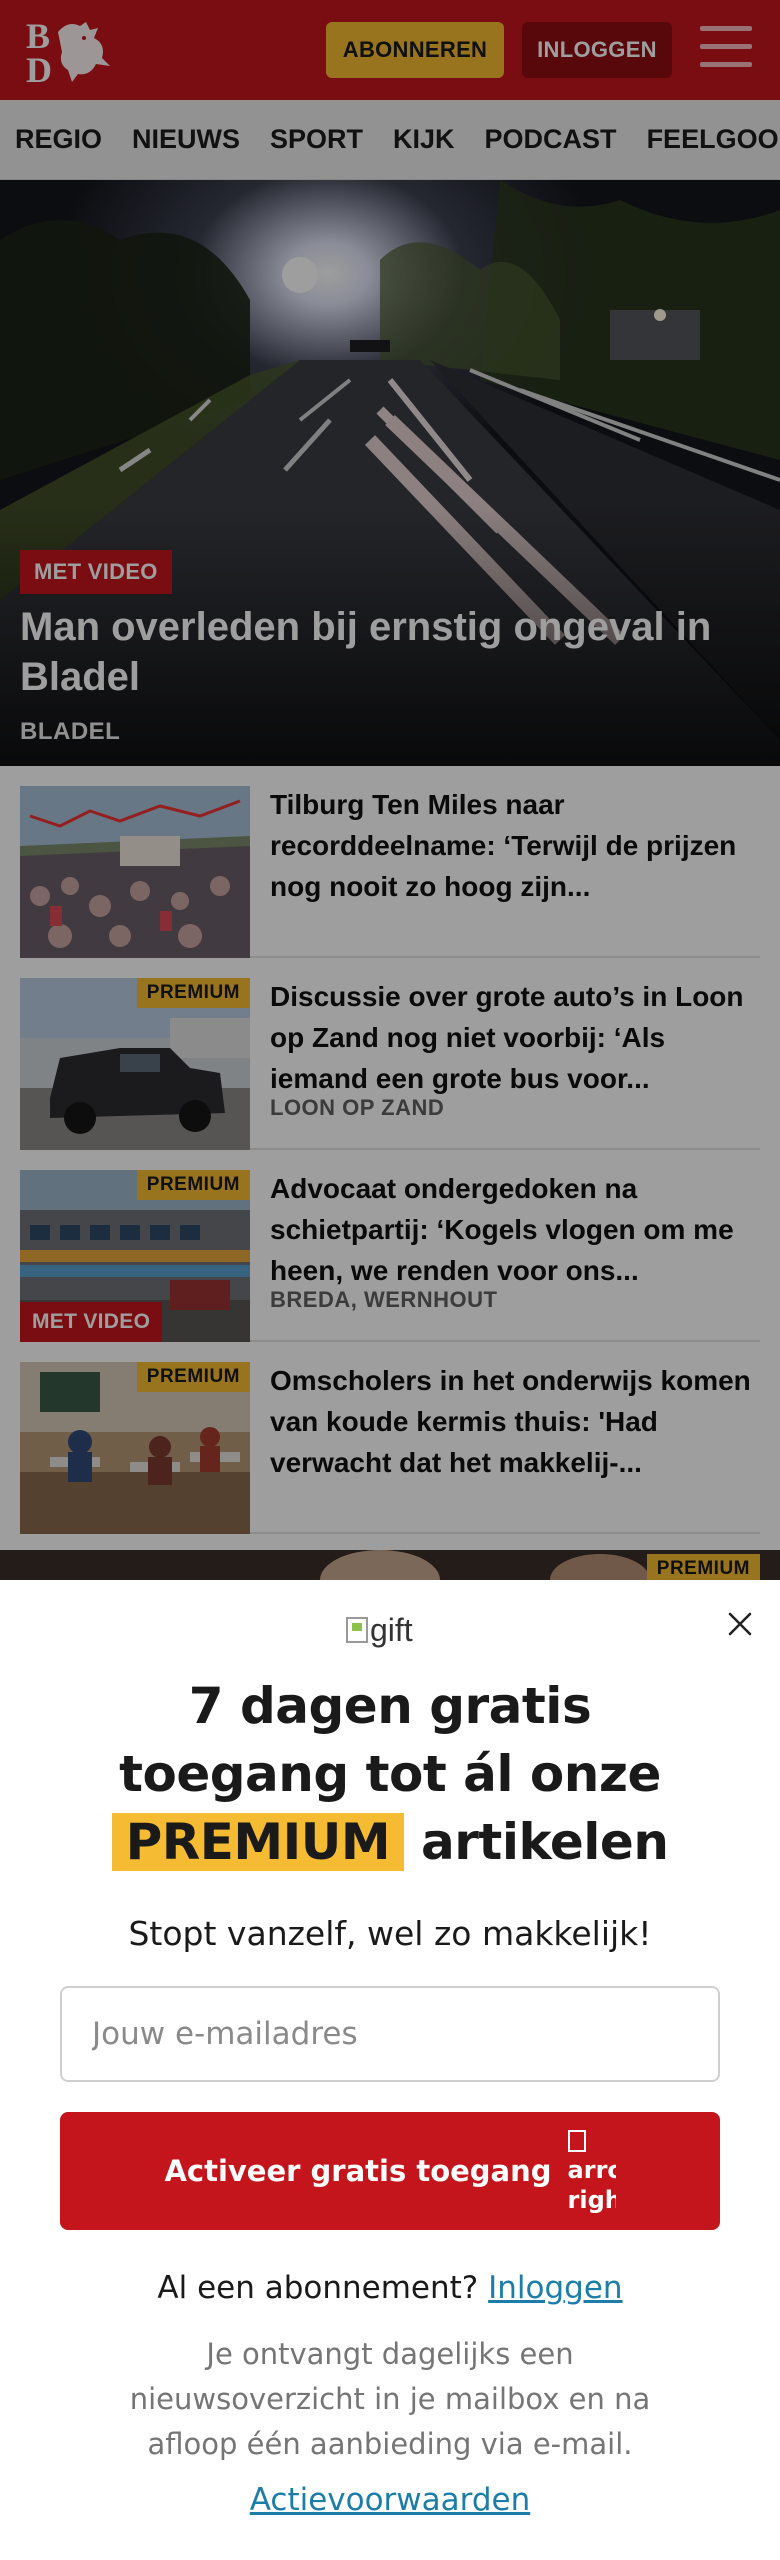  What do you see at coordinates (379, 1630) in the screenshot?
I see `gift-icon: gift` at bounding box center [379, 1630].